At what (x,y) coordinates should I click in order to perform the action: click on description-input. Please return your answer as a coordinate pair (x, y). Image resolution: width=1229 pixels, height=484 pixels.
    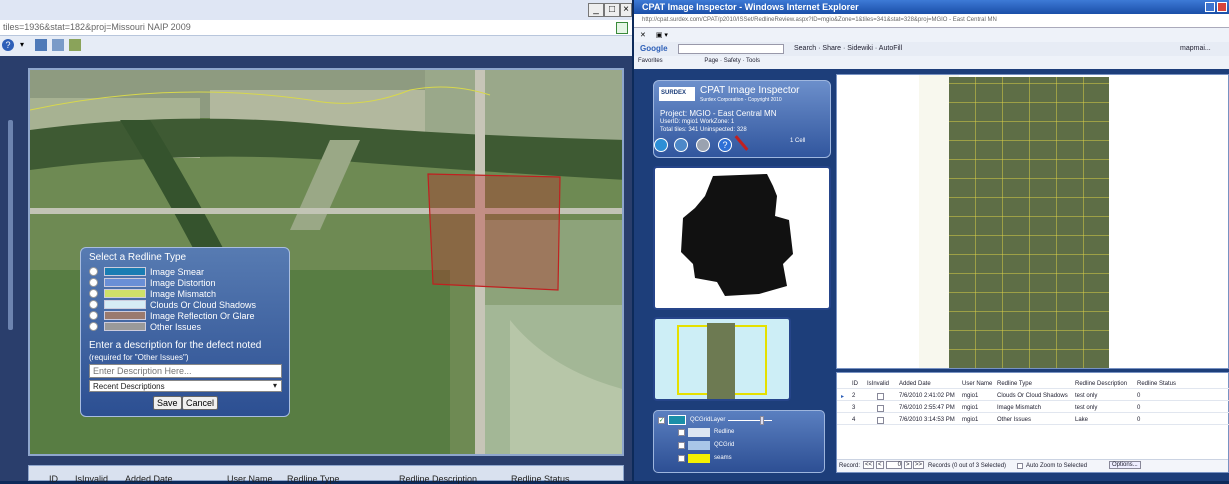
    Looking at the image, I should click on (185, 371).